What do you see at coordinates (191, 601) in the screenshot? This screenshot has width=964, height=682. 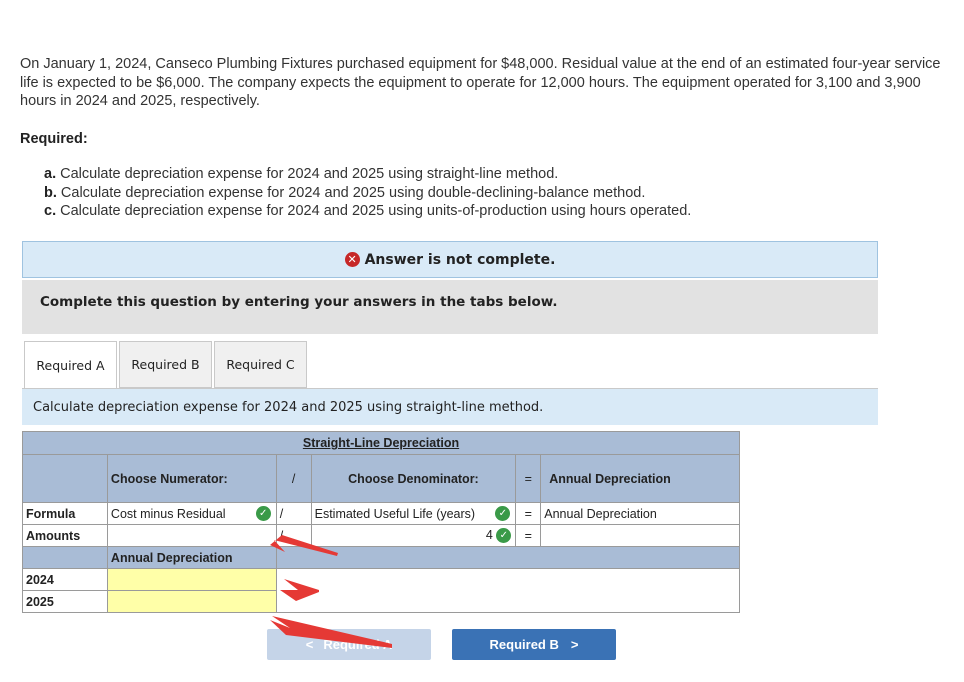 I see `depreciation-2025-input` at bounding box center [191, 601].